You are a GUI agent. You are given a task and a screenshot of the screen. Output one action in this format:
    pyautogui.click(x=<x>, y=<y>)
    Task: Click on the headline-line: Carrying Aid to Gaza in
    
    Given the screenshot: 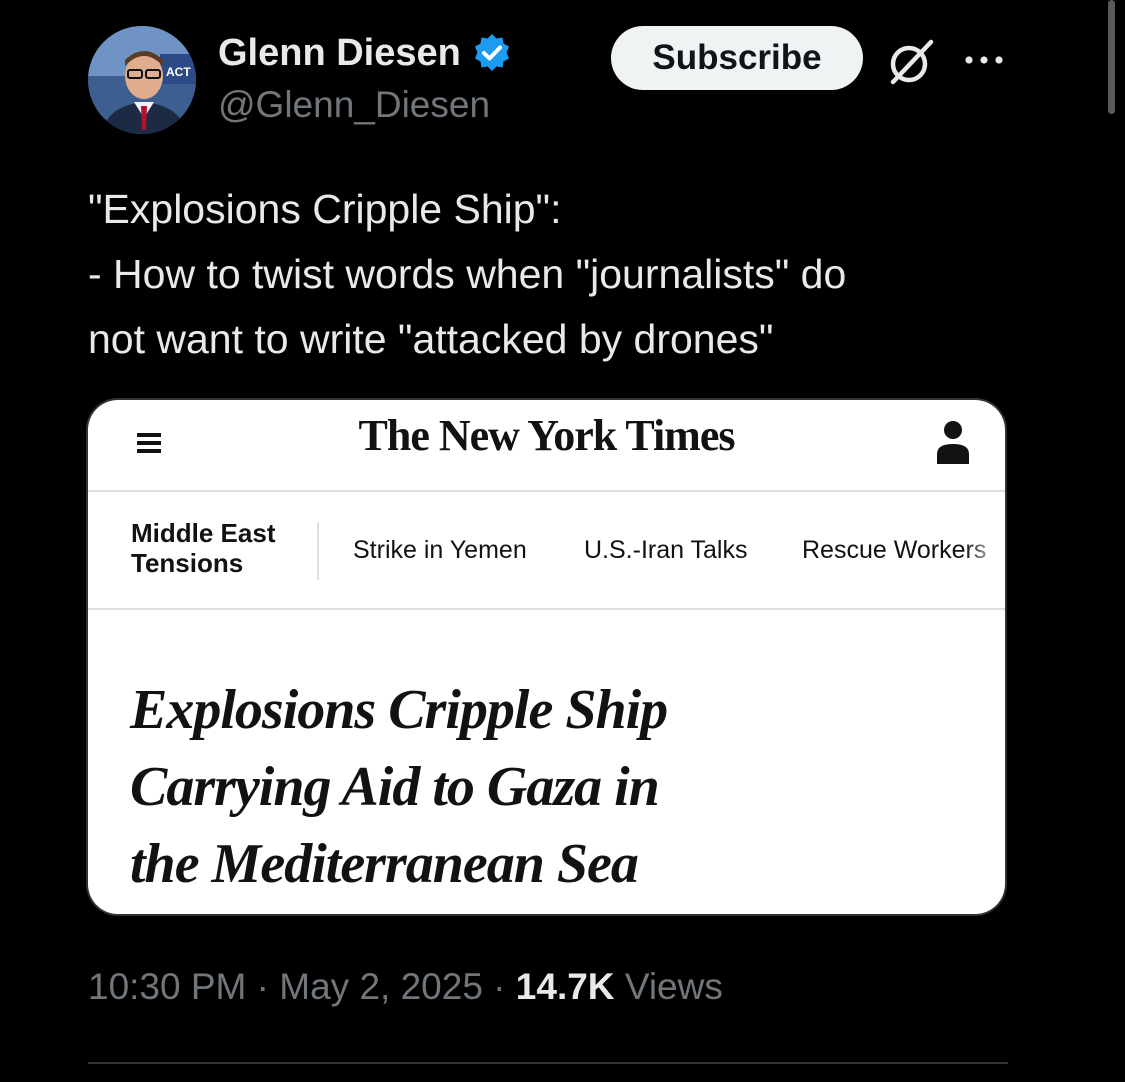 What is the action you would take?
    pyautogui.click(x=395, y=787)
    